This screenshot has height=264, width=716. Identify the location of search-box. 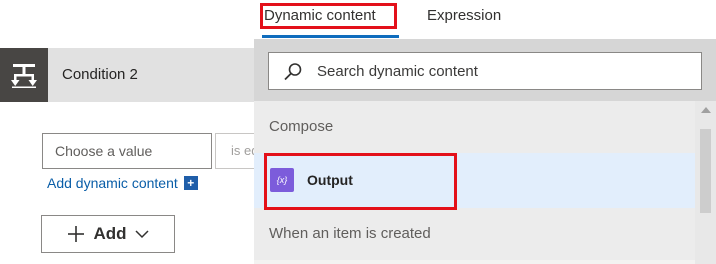
(485, 71).